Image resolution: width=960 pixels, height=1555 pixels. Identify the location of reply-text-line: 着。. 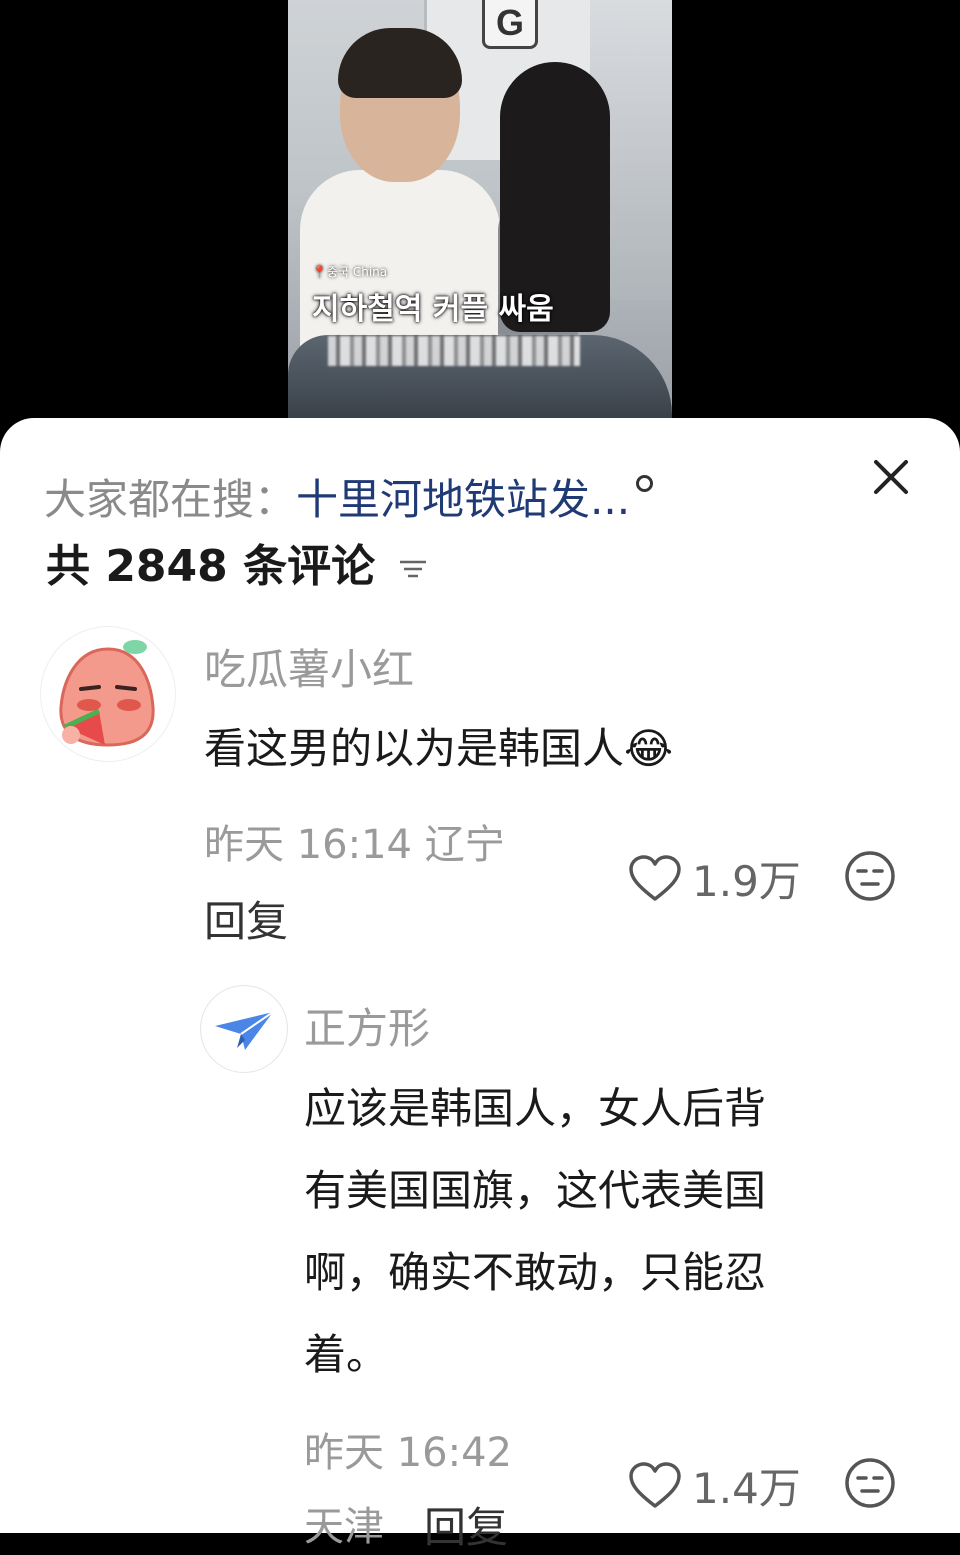
(346, 1354).